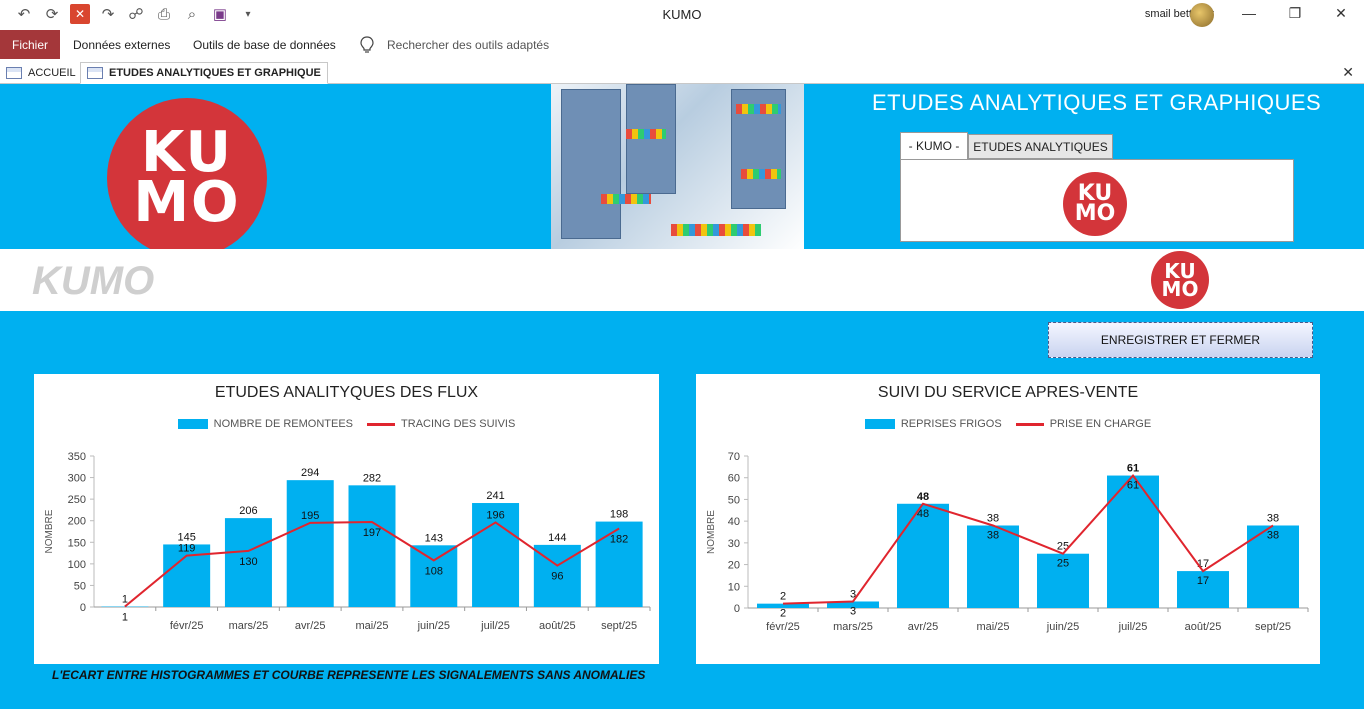 The width and height of the screenshot is (1364, 709). I want to click on x-tick-label: mai/25, so click(992, 627).